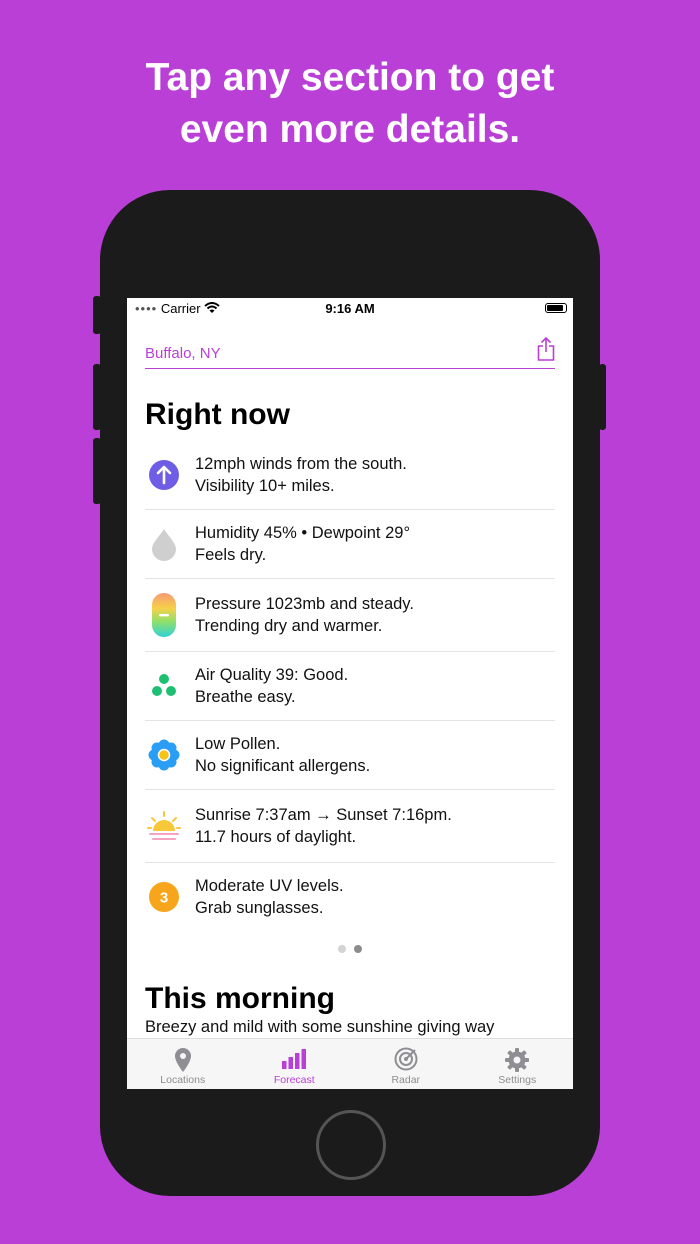 This screenshot has width=700, height=1244. Describe the element at coordinates (164, 615) in the screenshot. I see `pressure-gauge-icon` at that location.